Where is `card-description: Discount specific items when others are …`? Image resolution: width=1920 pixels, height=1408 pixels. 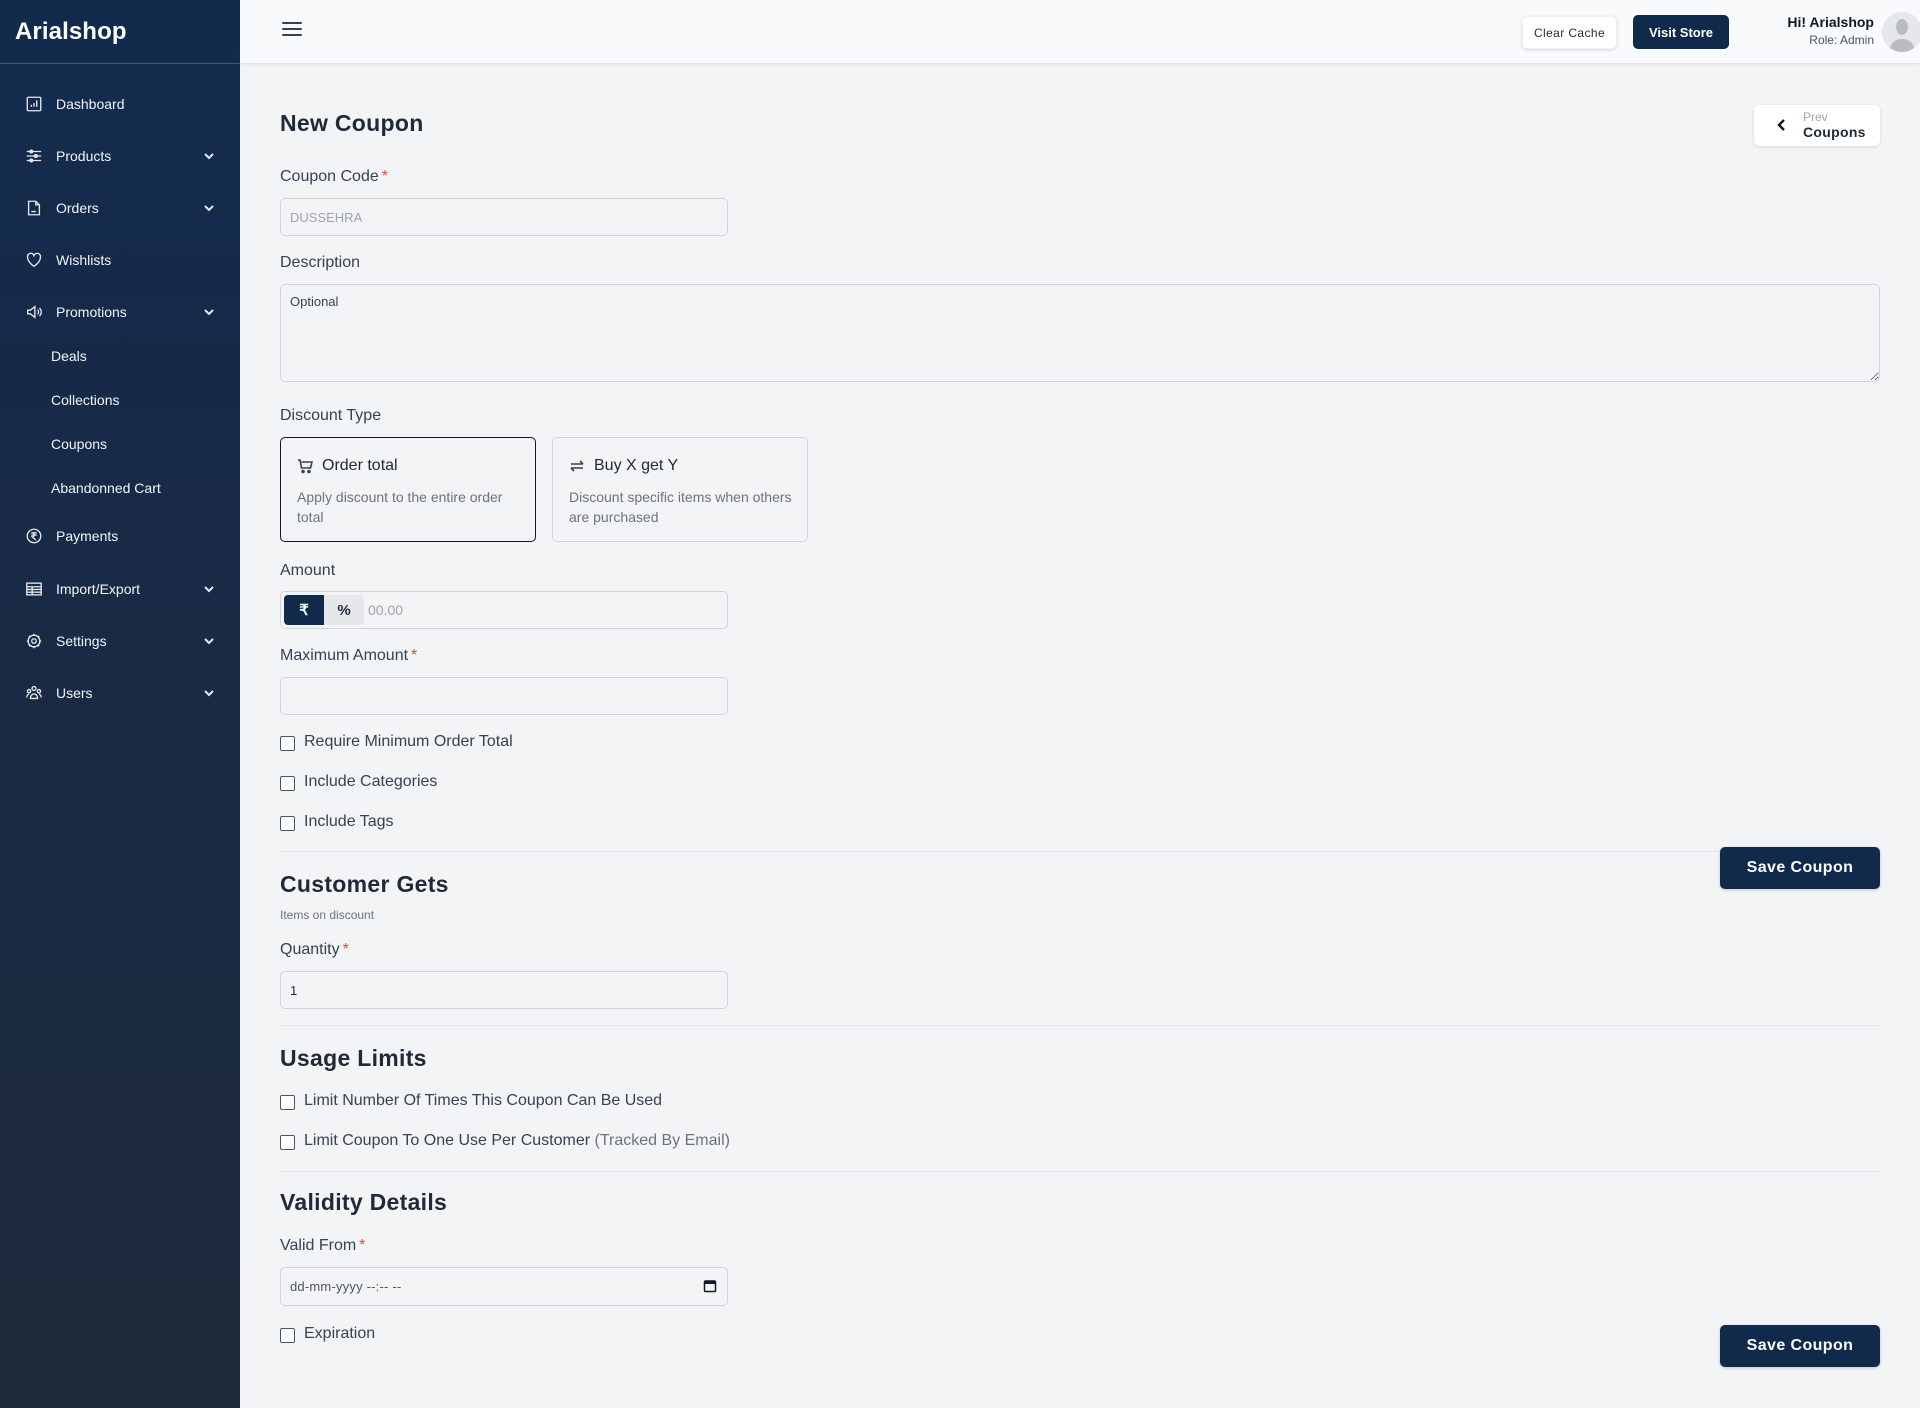 card-description: Discount specific items when others are … is located at coordinates (680, 507).